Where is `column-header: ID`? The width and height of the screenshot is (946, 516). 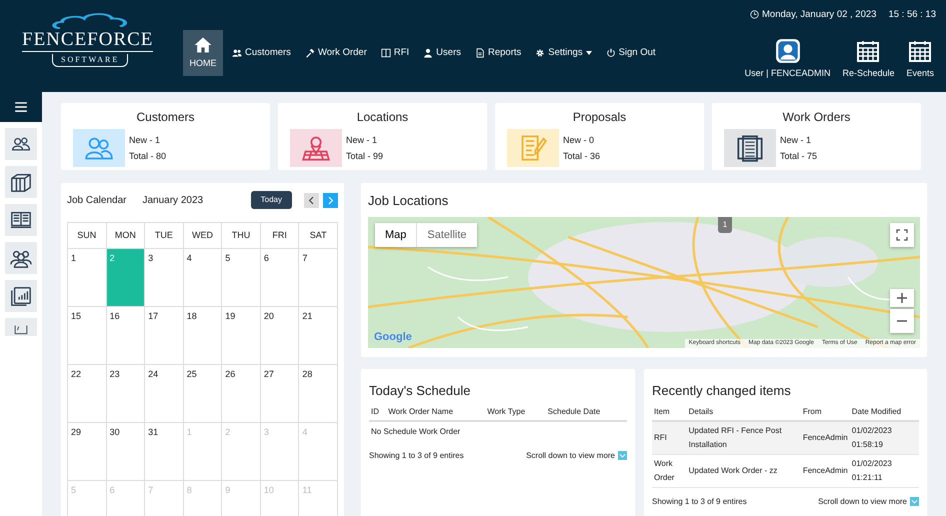
column-header: ID is located at coordinates (375, 411).